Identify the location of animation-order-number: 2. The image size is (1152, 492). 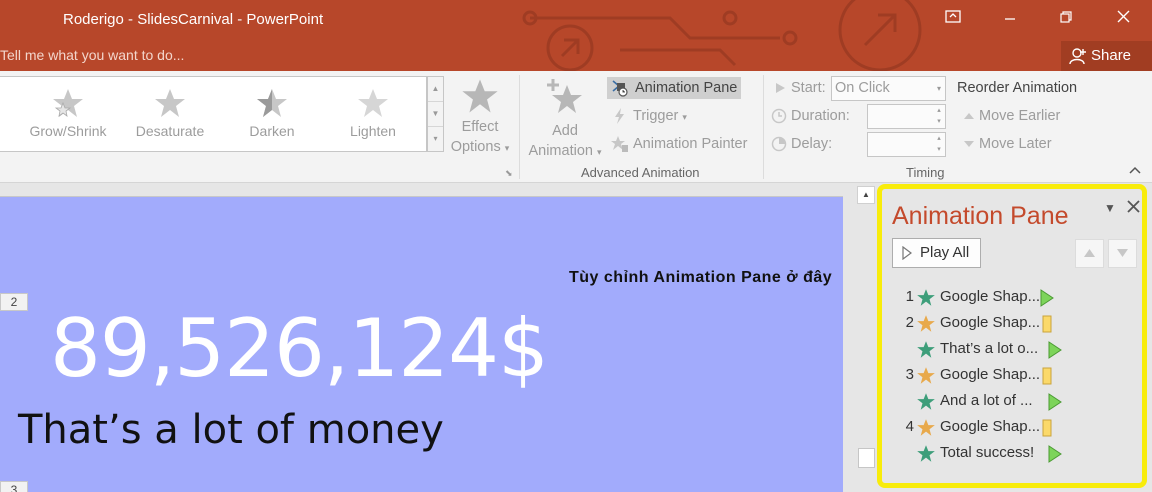
(909, 322).